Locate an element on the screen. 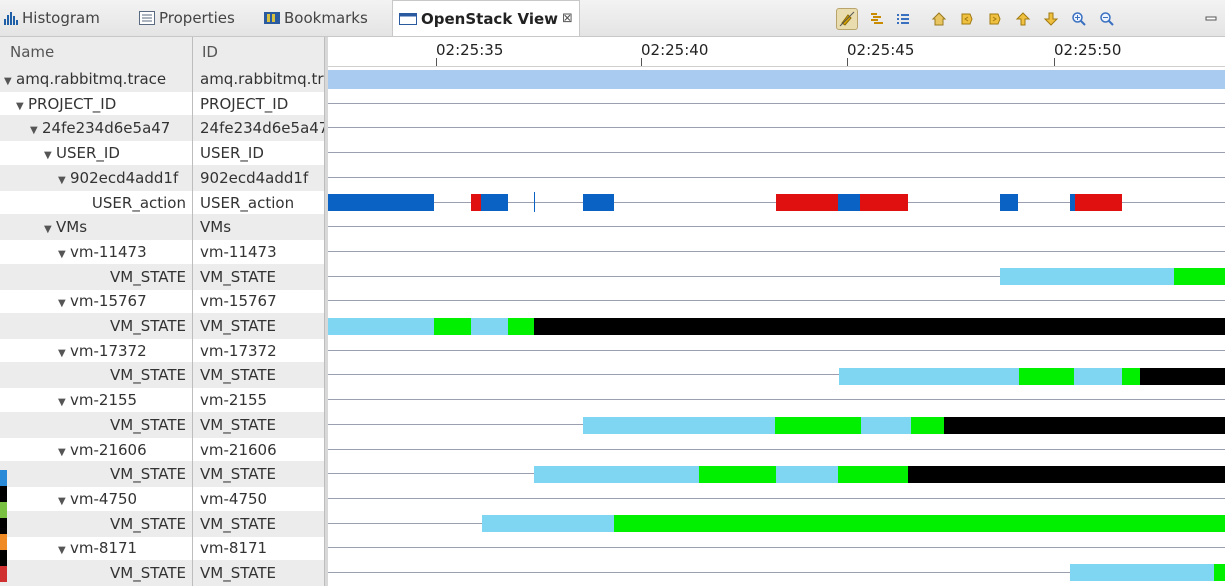 The width and height of the screenshot is (1225, 586). tree-row: ▼ vm-17372 vm-17372 is located at coordinates (162, 351).